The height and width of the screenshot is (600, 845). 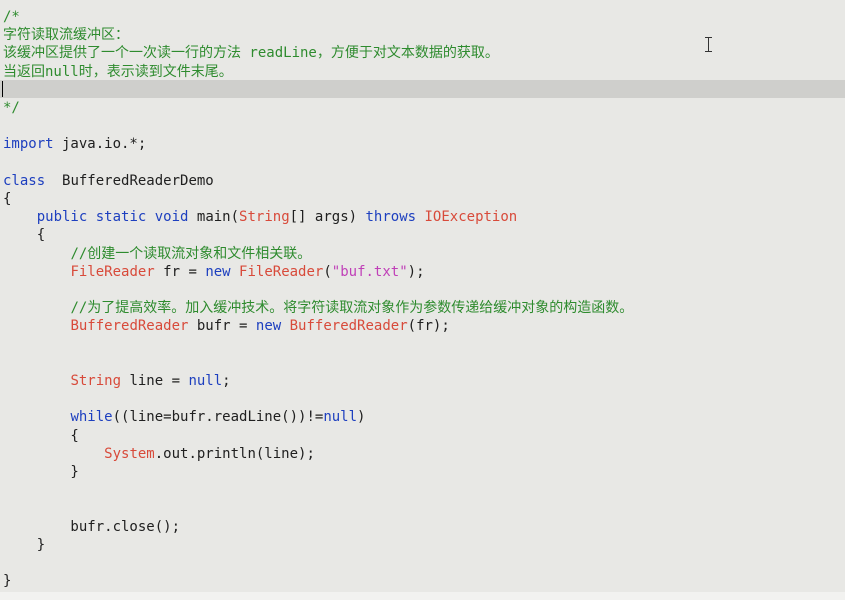 What do you see at coordinates (327, 217) in the screenshot?
I see `code-token: [] args)` at bounding box center [327, 217].